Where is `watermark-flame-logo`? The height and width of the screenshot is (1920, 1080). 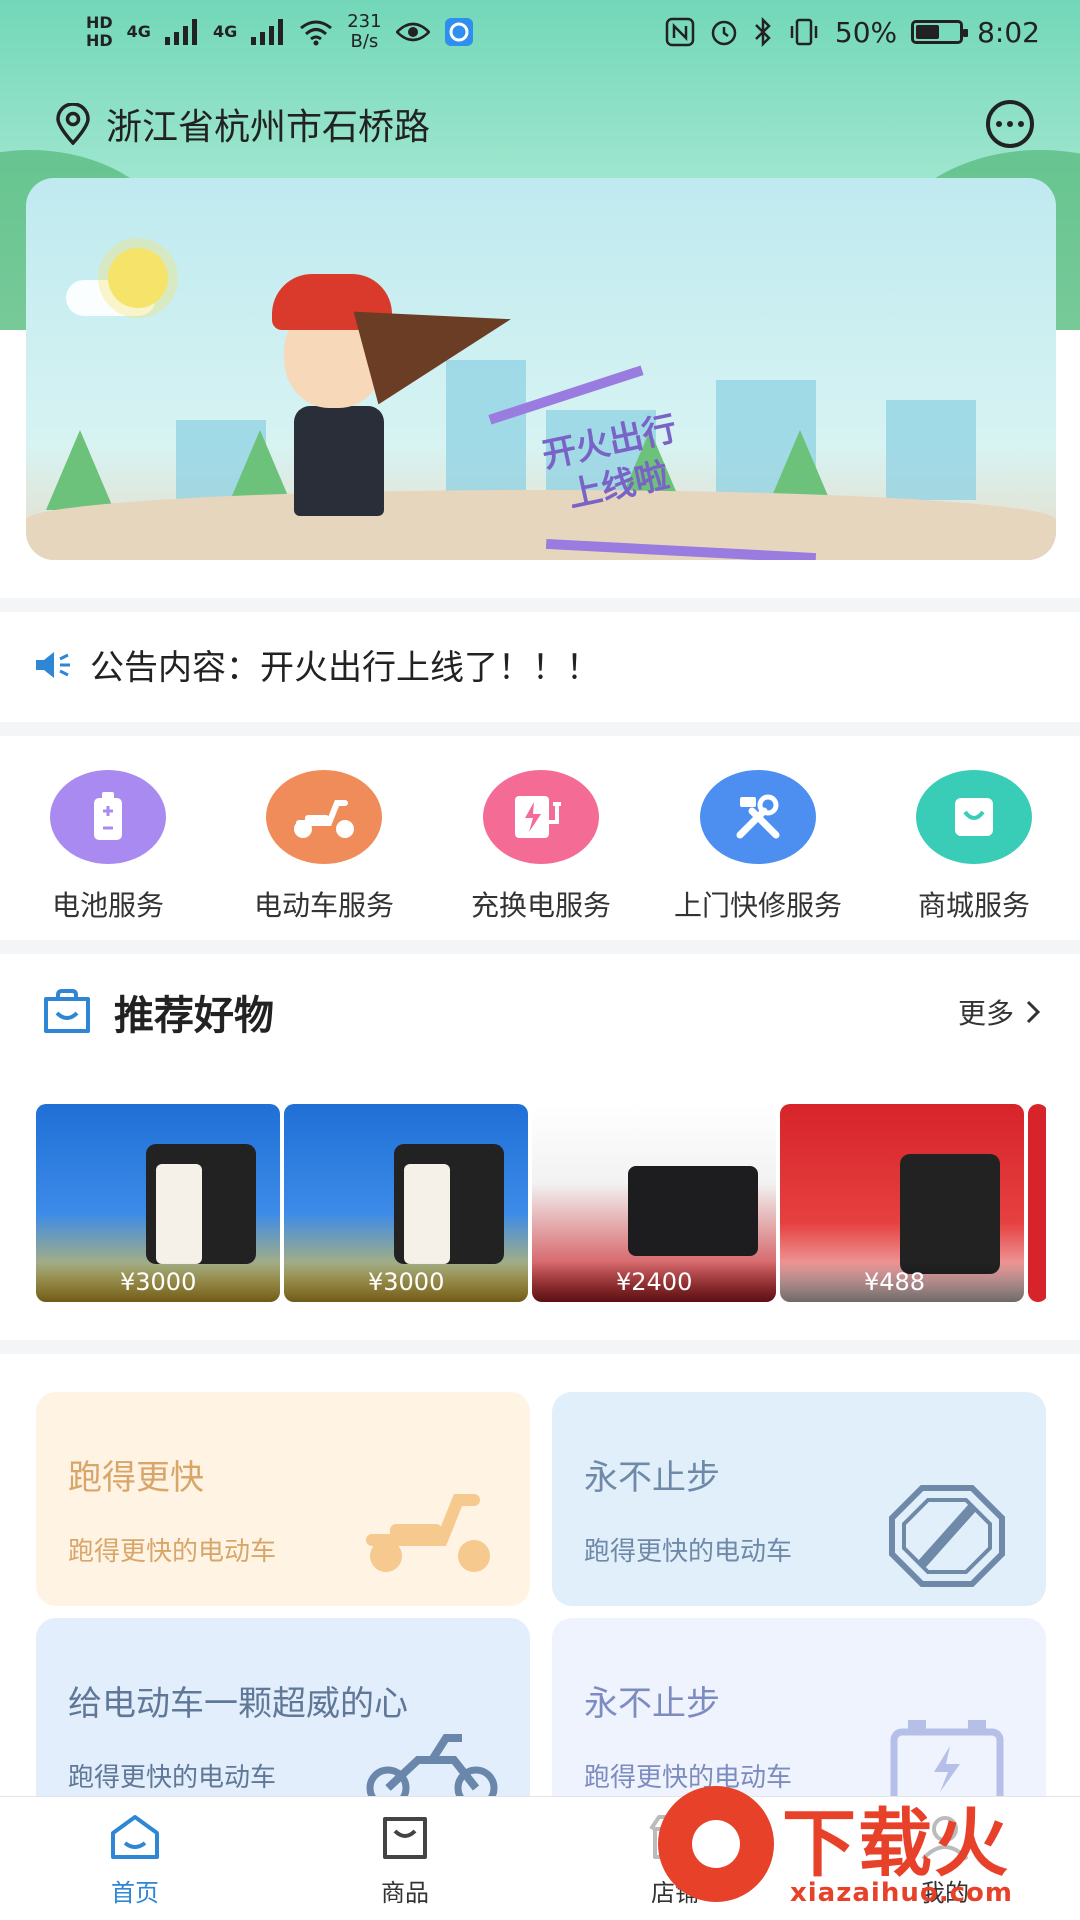
watermark-flame-logo is located at coordinates (716, 1844).